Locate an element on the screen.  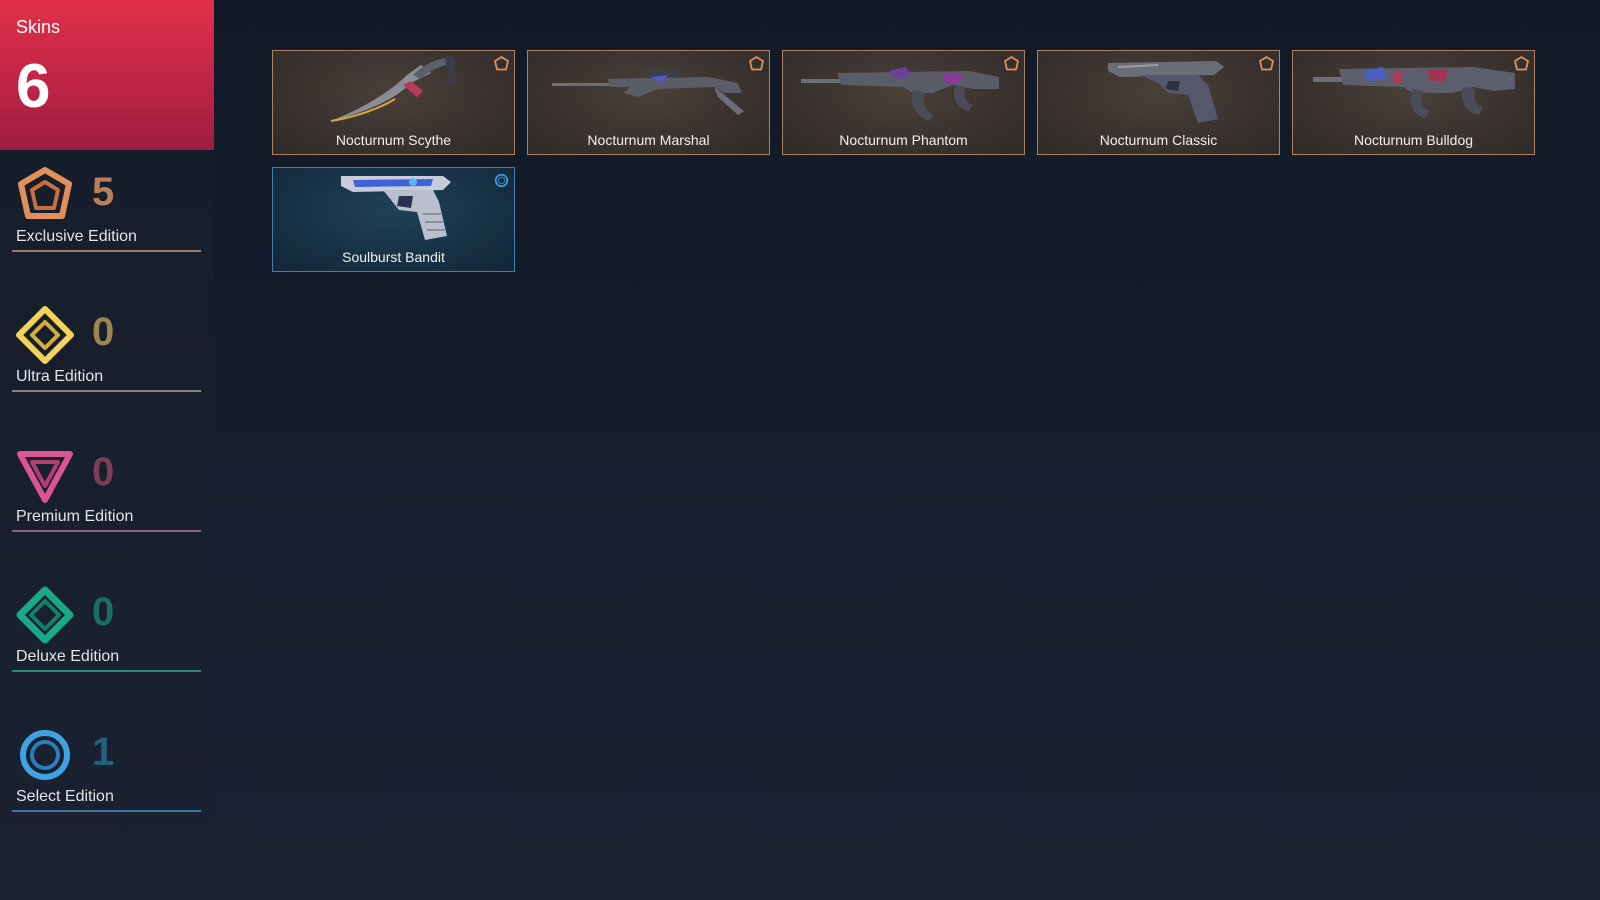
tier-label: Ultra Edition is located at coordinates (60, 376).